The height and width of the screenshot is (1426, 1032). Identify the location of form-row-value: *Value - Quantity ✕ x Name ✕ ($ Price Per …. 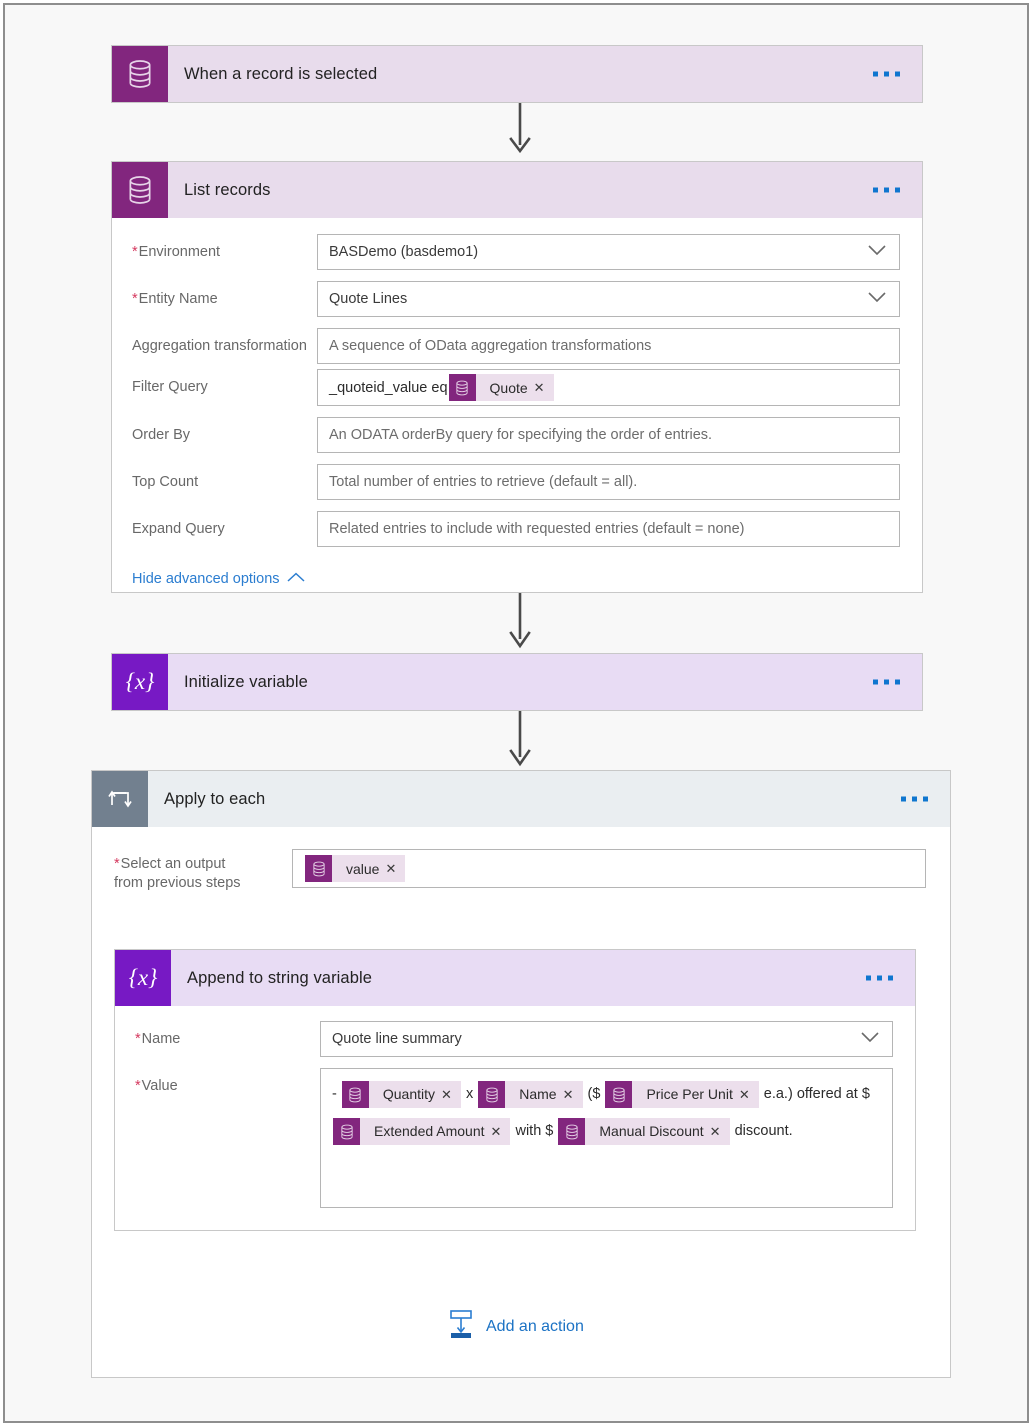
(514, 1138).